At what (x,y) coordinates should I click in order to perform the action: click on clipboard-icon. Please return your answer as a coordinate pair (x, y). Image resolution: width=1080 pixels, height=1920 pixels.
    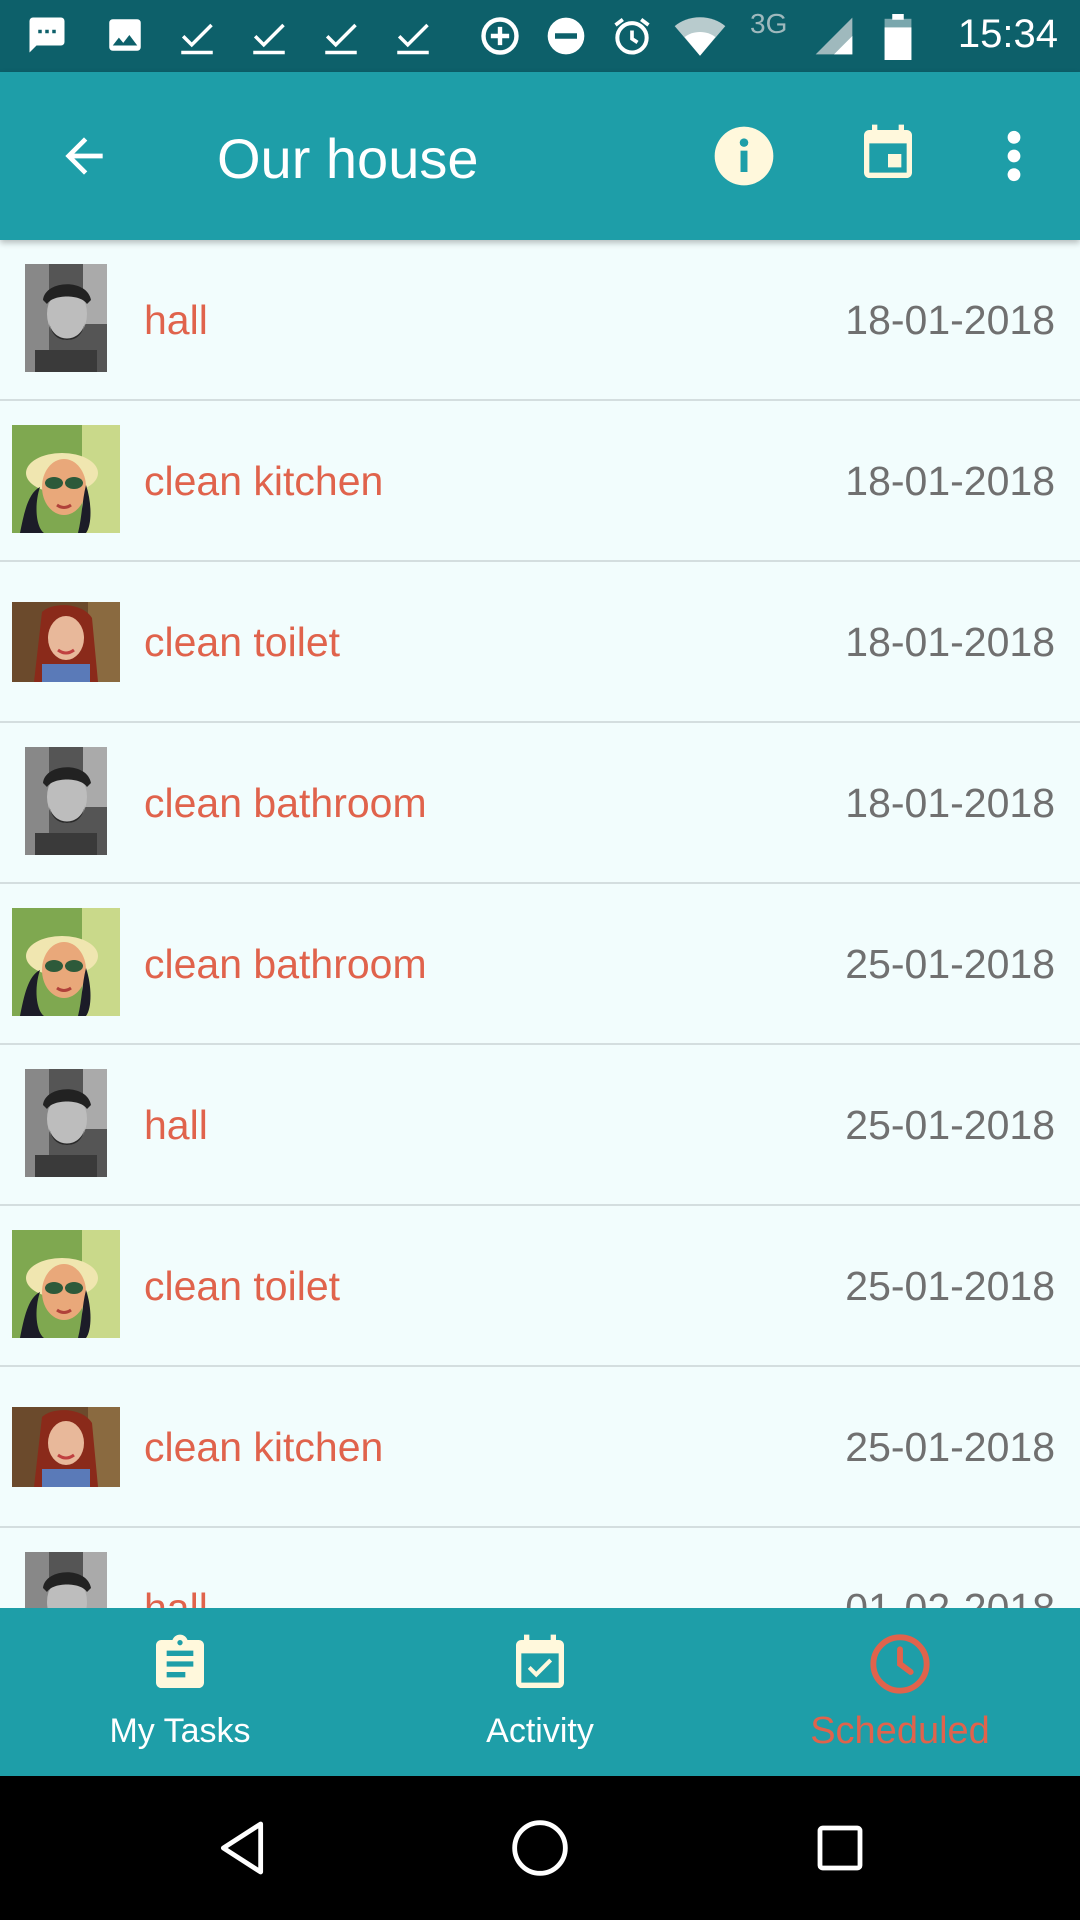
    Looking at the image, I should click on (180, 1661).